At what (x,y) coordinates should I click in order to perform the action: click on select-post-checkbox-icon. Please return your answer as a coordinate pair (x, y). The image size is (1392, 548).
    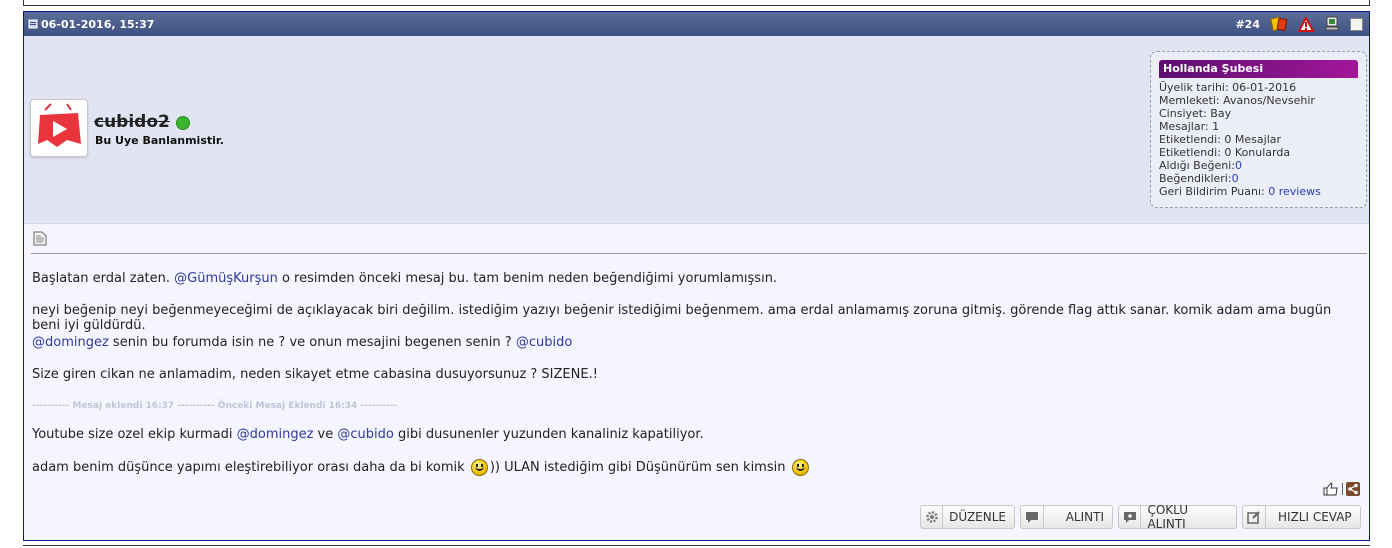
    Looking at the image, I should click on (1356, 24).